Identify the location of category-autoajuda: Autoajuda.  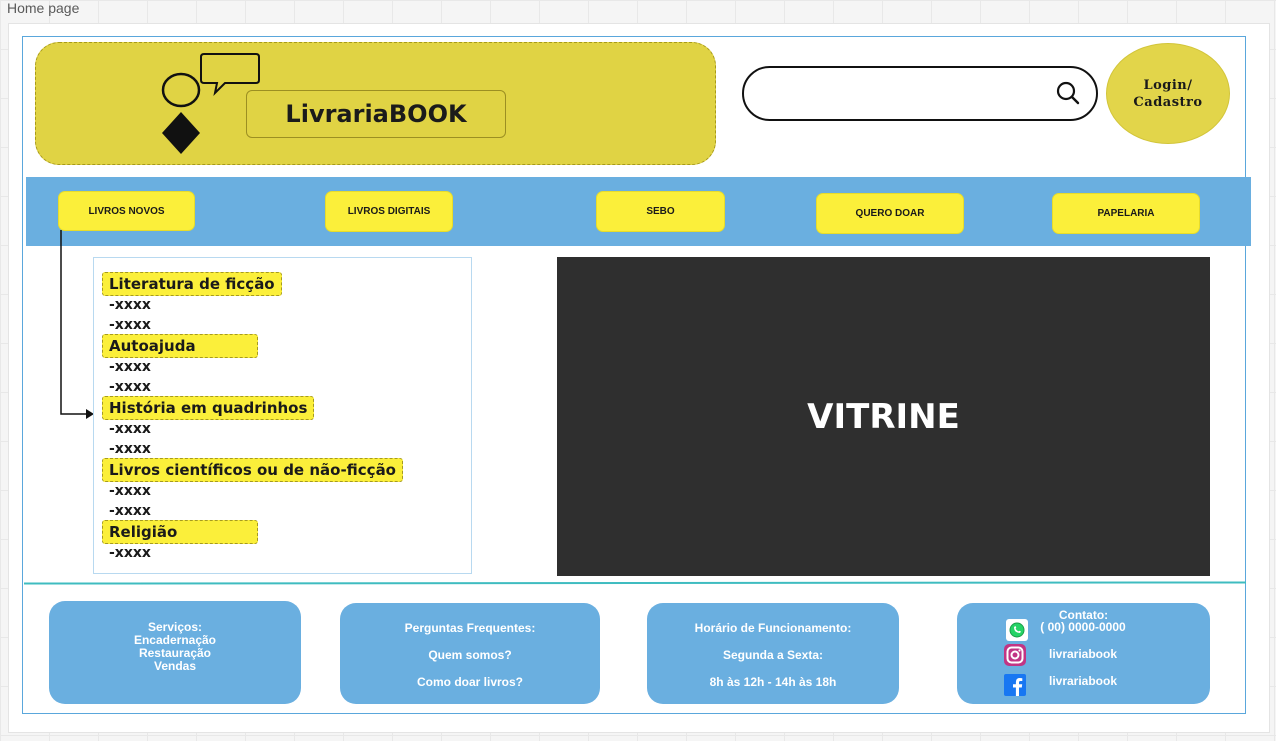
(180, 346).